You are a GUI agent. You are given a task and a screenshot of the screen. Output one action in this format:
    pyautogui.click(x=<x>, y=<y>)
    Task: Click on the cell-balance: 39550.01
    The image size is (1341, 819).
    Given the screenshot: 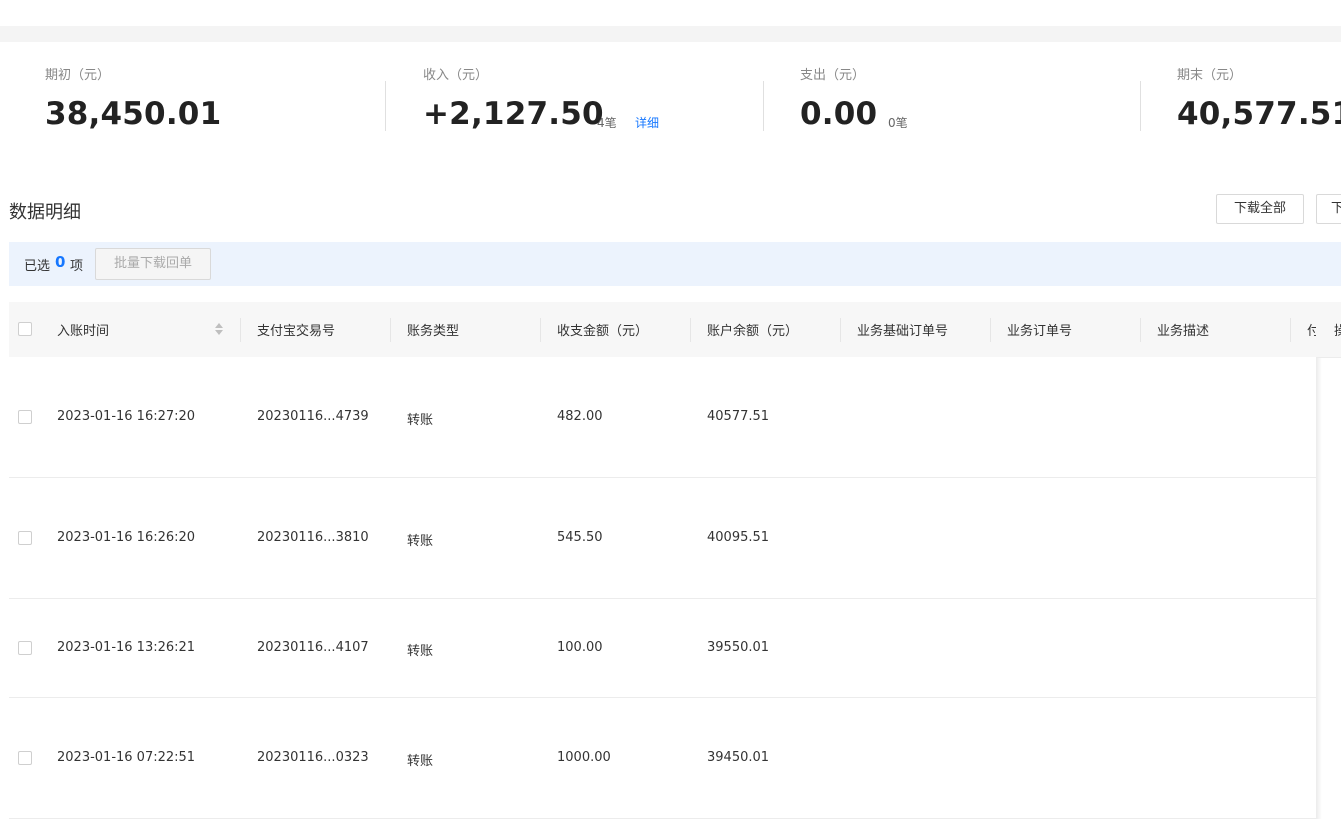 What is the action you would take?
    pyautogui.click(x=738, y=647)
    